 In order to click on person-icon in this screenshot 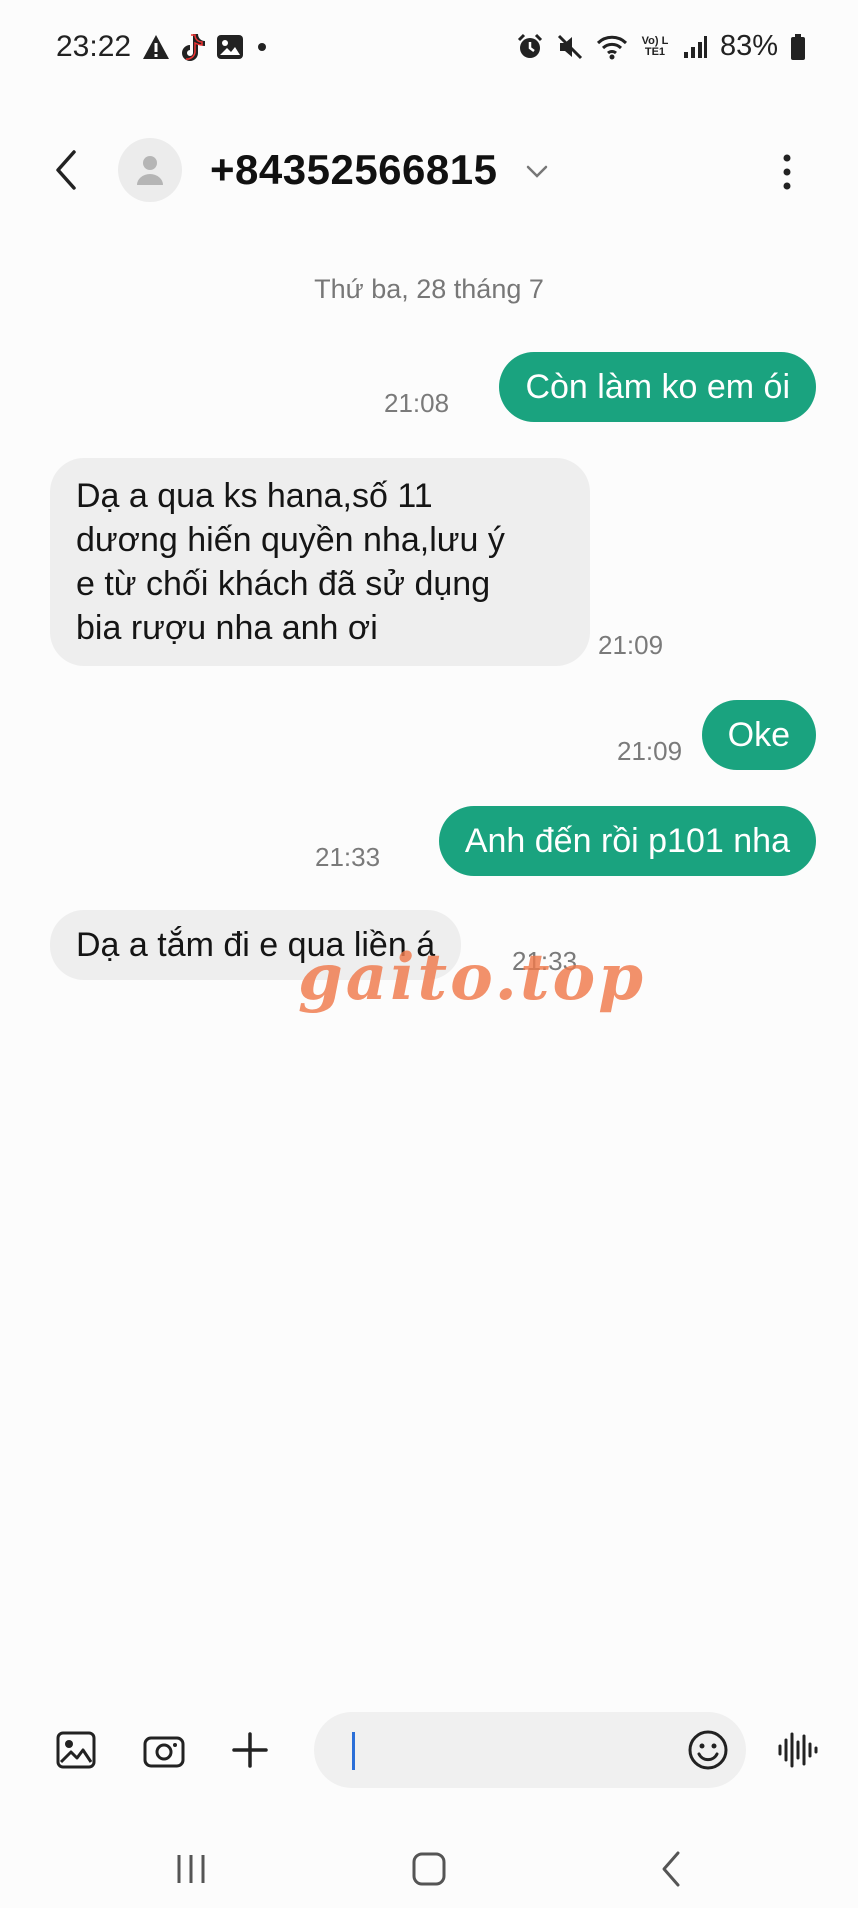, I will do `click(150, 170)`.